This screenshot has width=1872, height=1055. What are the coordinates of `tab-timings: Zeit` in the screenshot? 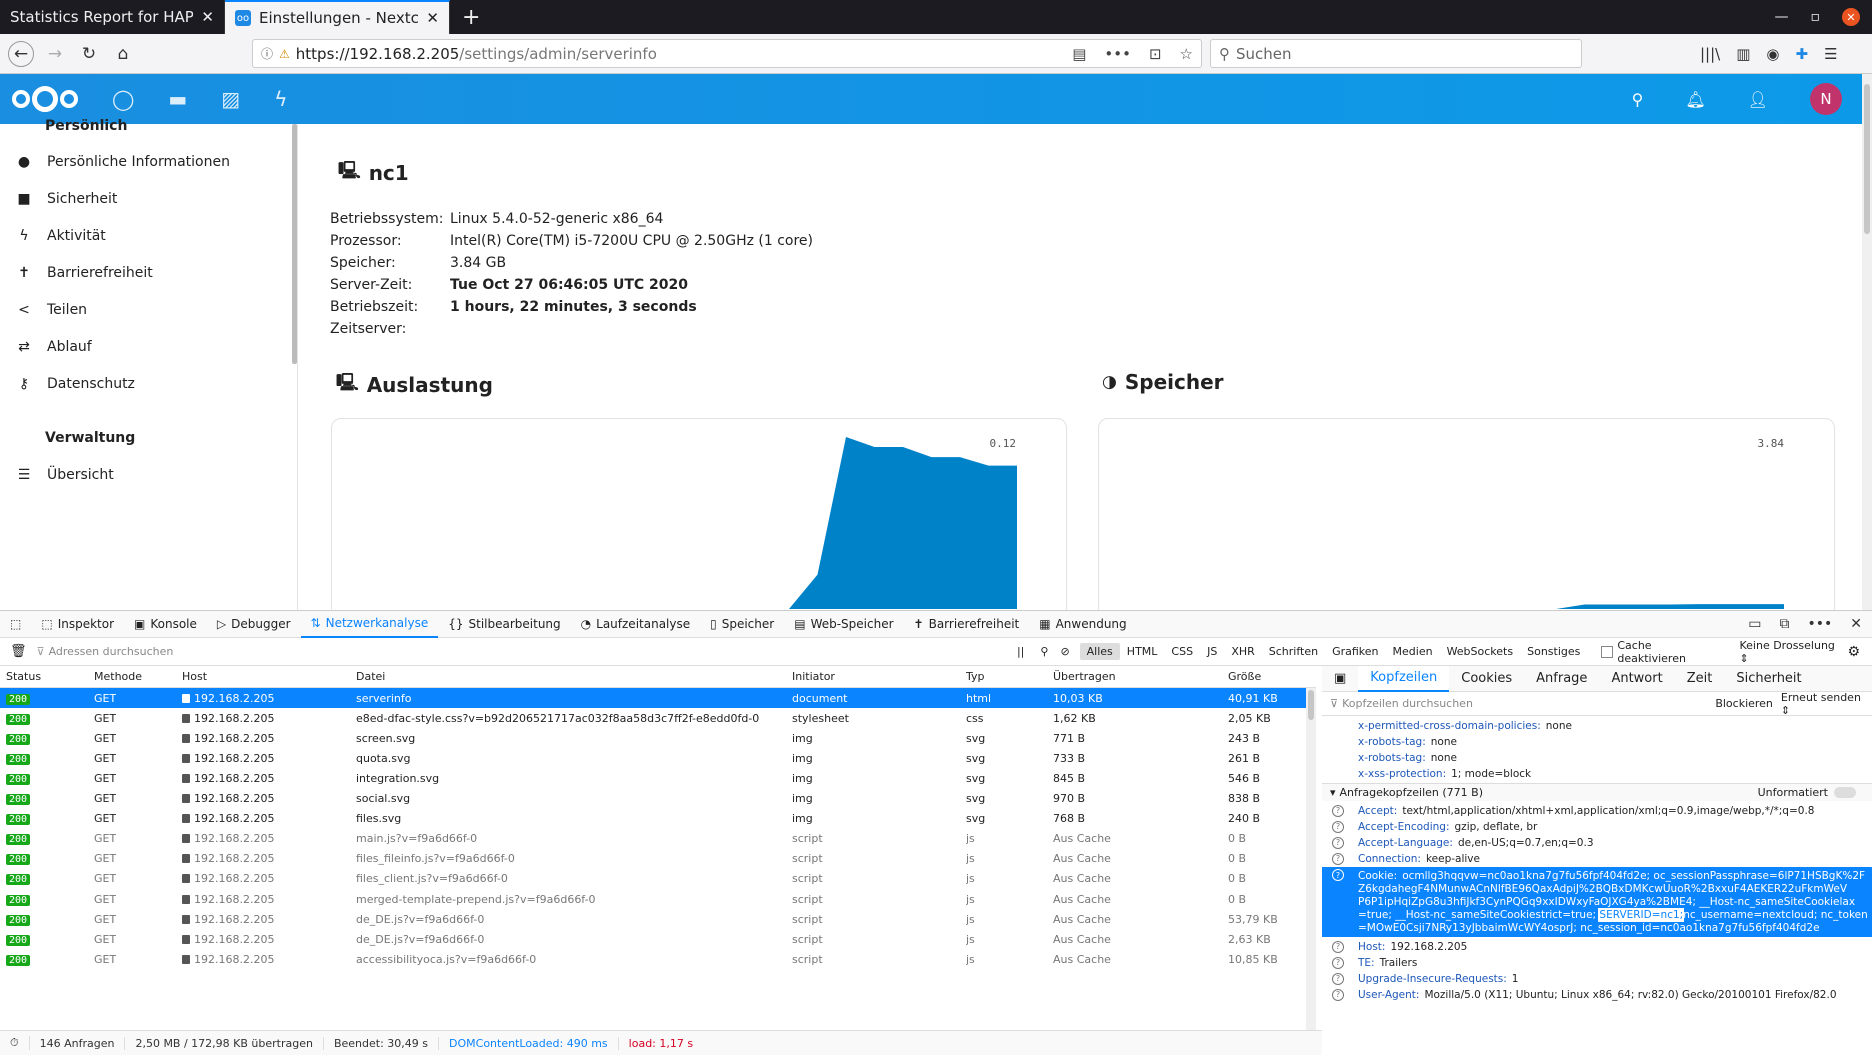 It's located at (1700, 679).